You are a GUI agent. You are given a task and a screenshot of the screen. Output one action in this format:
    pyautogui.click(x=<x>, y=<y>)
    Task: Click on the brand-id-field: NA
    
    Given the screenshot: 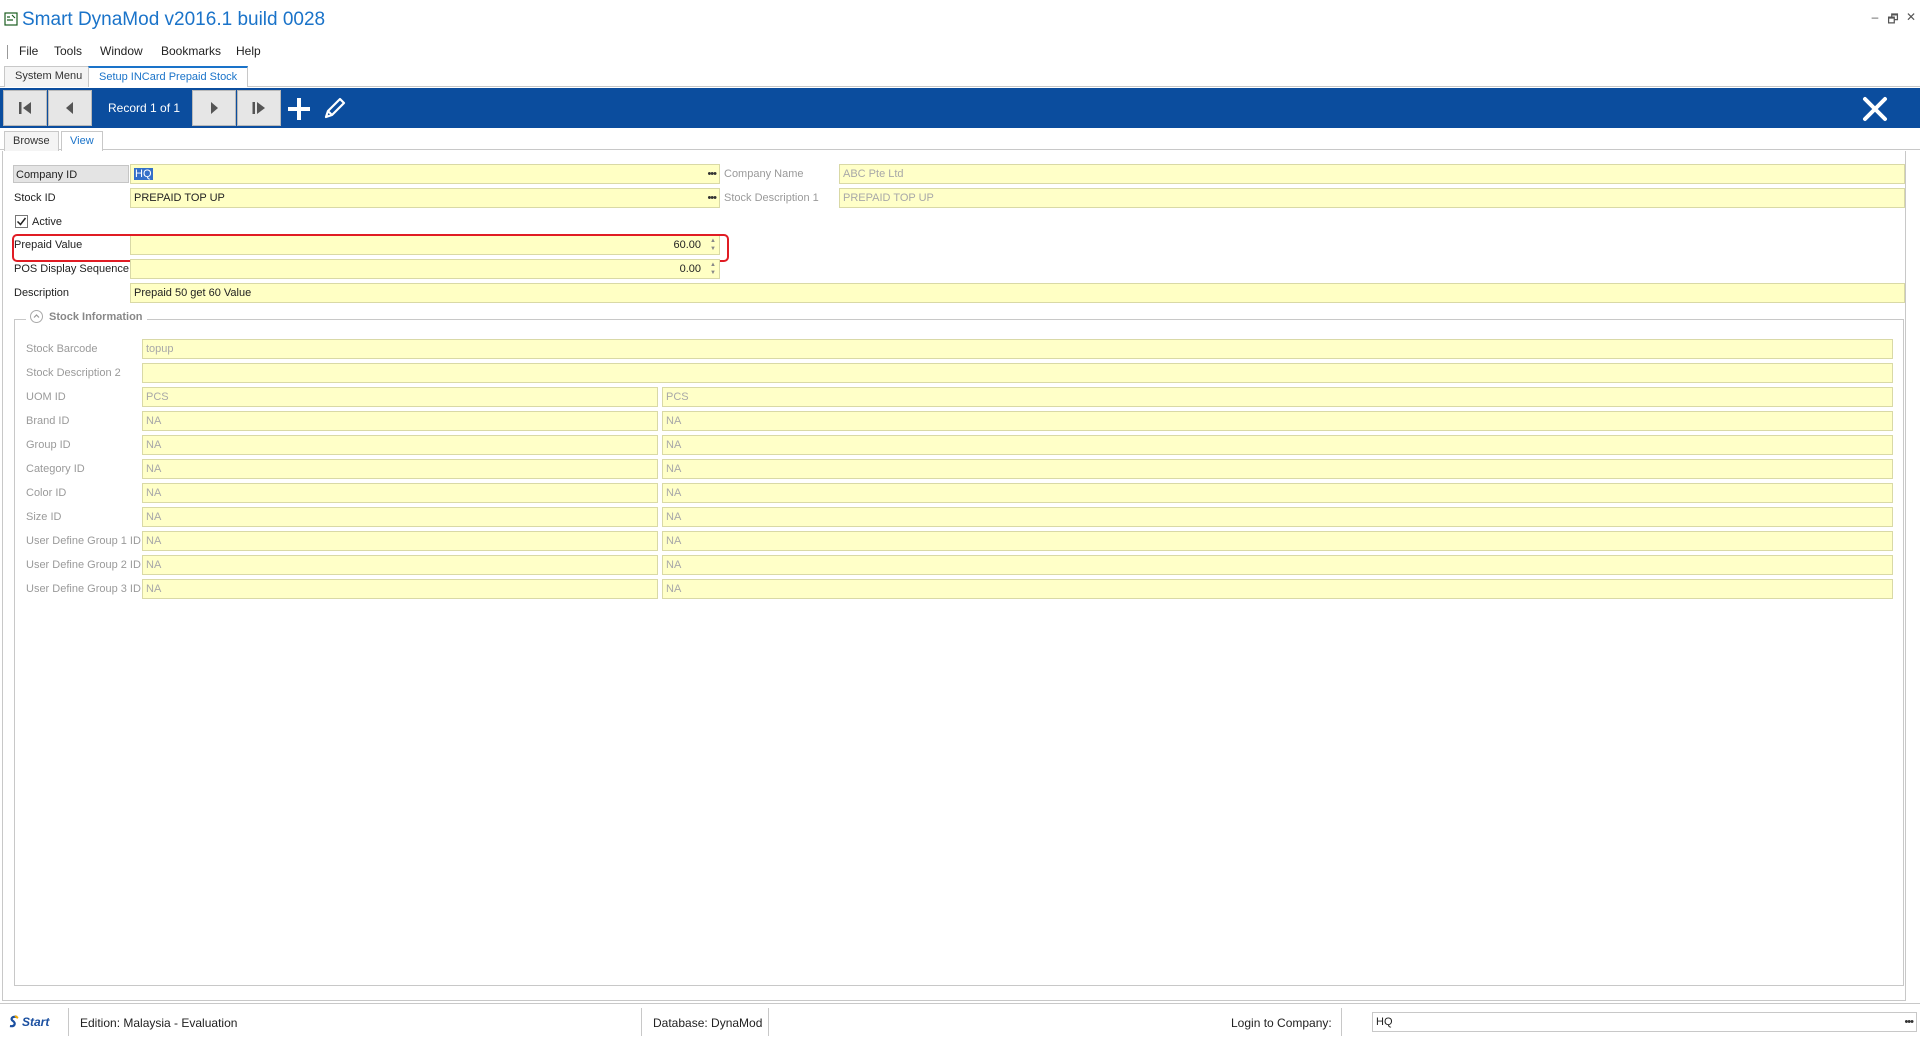 What is the action you would take?
    pyautogui.click(x=400, y=421)
    